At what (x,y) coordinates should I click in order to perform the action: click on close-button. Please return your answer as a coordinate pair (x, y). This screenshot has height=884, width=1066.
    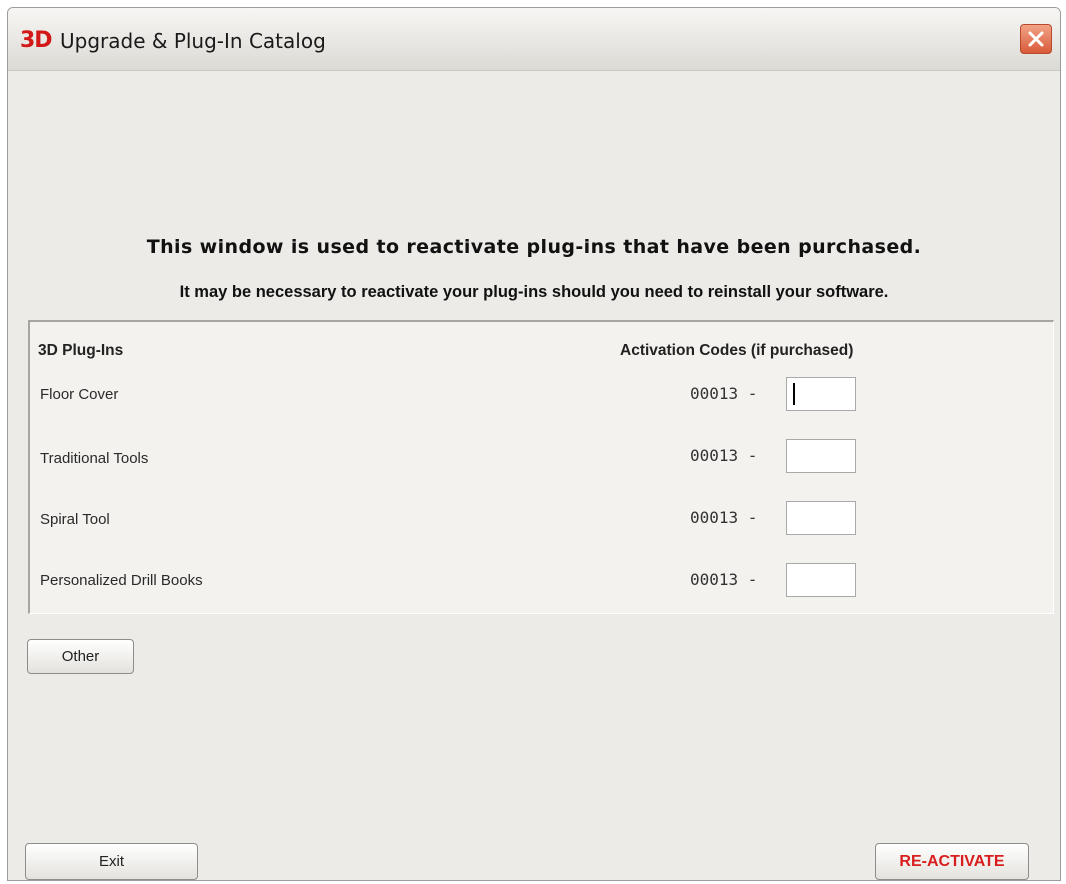
    Looking at the image, I should click on (1036, 39).